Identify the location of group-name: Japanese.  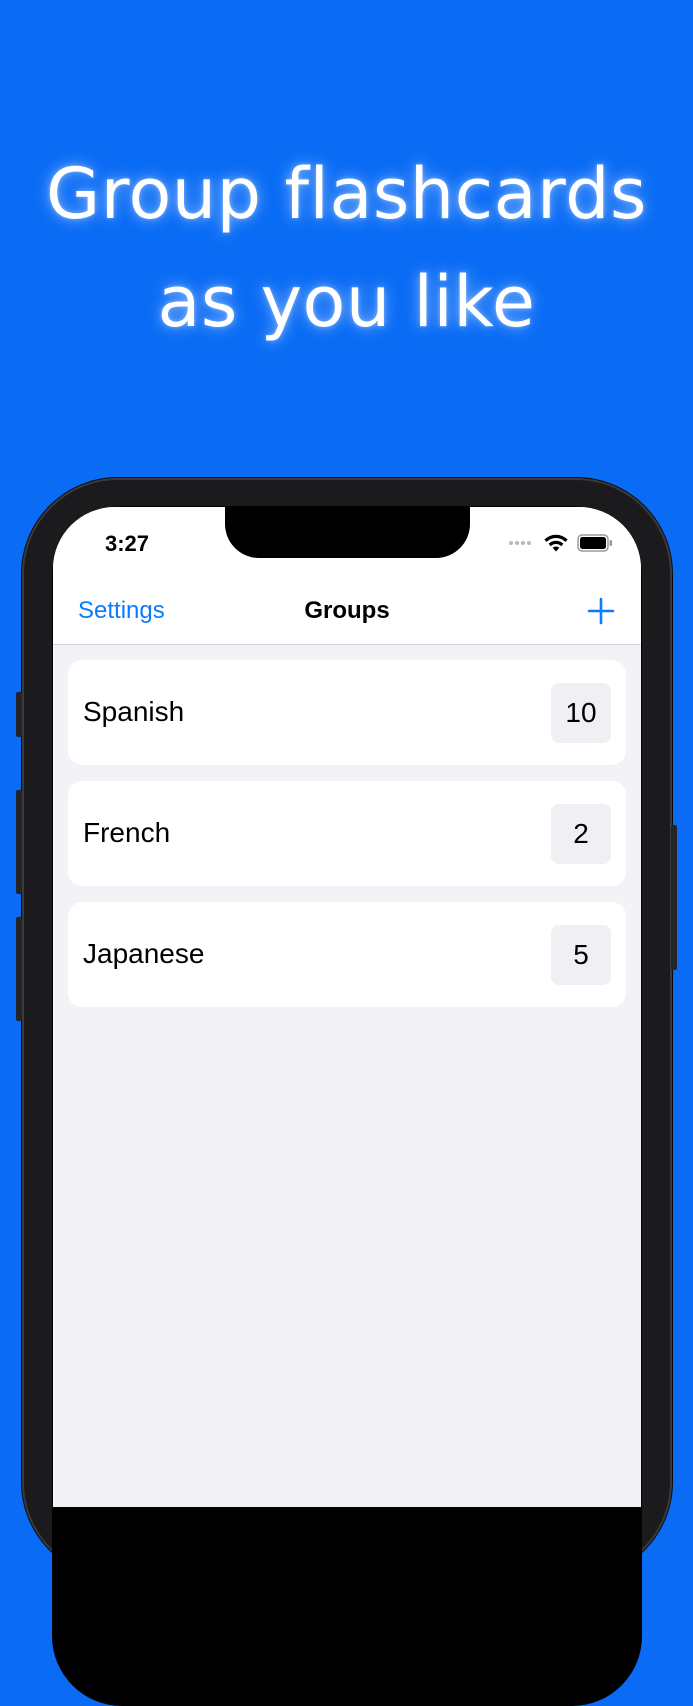
(144, 953).